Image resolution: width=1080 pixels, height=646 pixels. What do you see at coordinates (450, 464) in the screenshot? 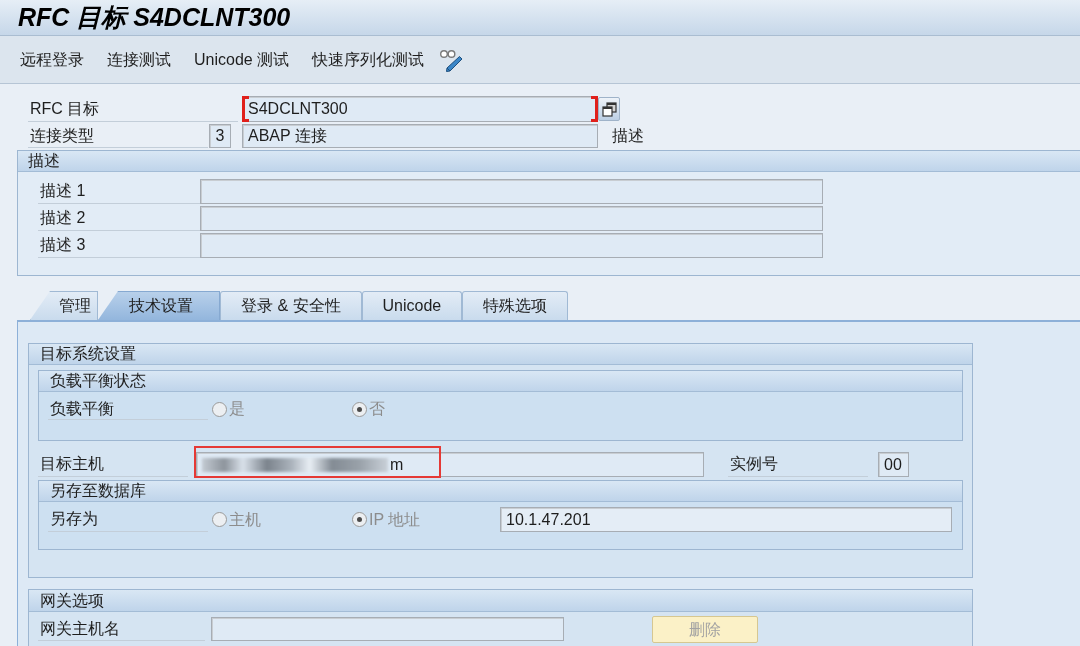
I see `input-field: m` at bounding box center [450, 464].